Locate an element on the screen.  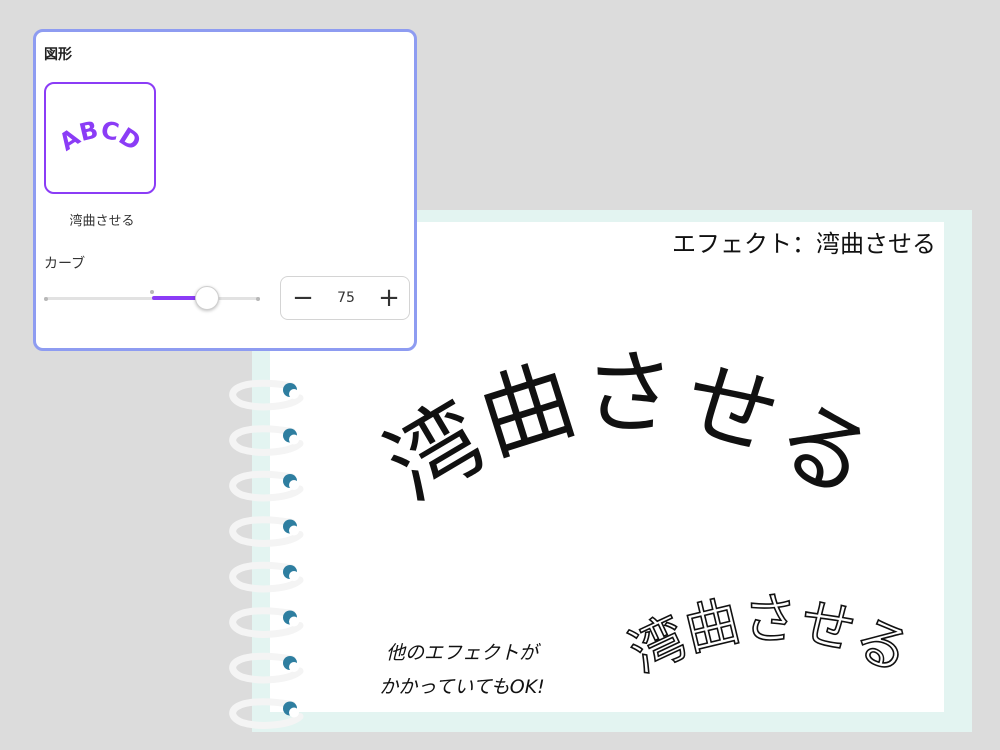
curved-text-main: 湾曲させる is located at coordinates (631, 436).